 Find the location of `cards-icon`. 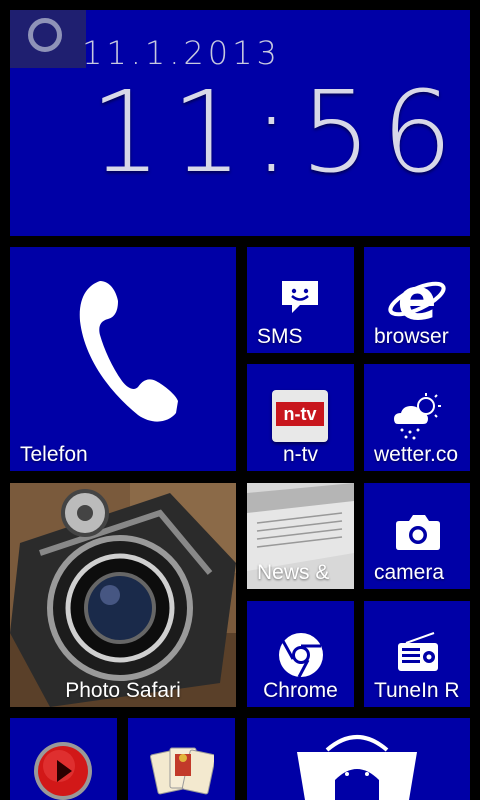

cards-icon is located at coordinates (182, 771).